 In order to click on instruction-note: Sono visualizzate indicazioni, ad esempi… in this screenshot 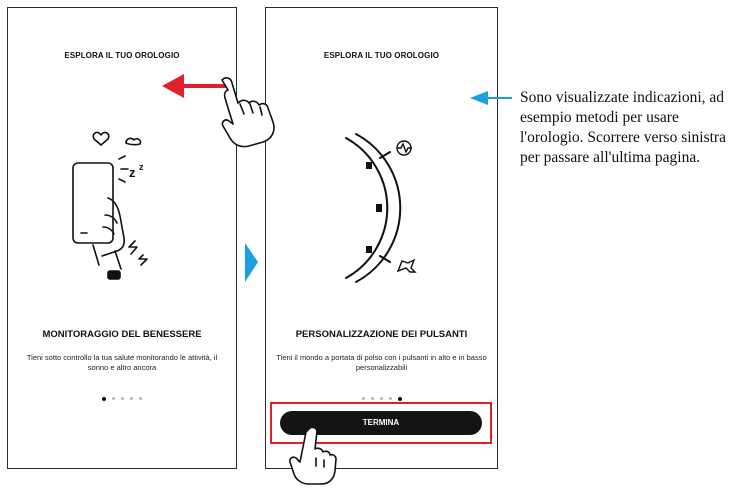, I will do `click(623, 127)`.